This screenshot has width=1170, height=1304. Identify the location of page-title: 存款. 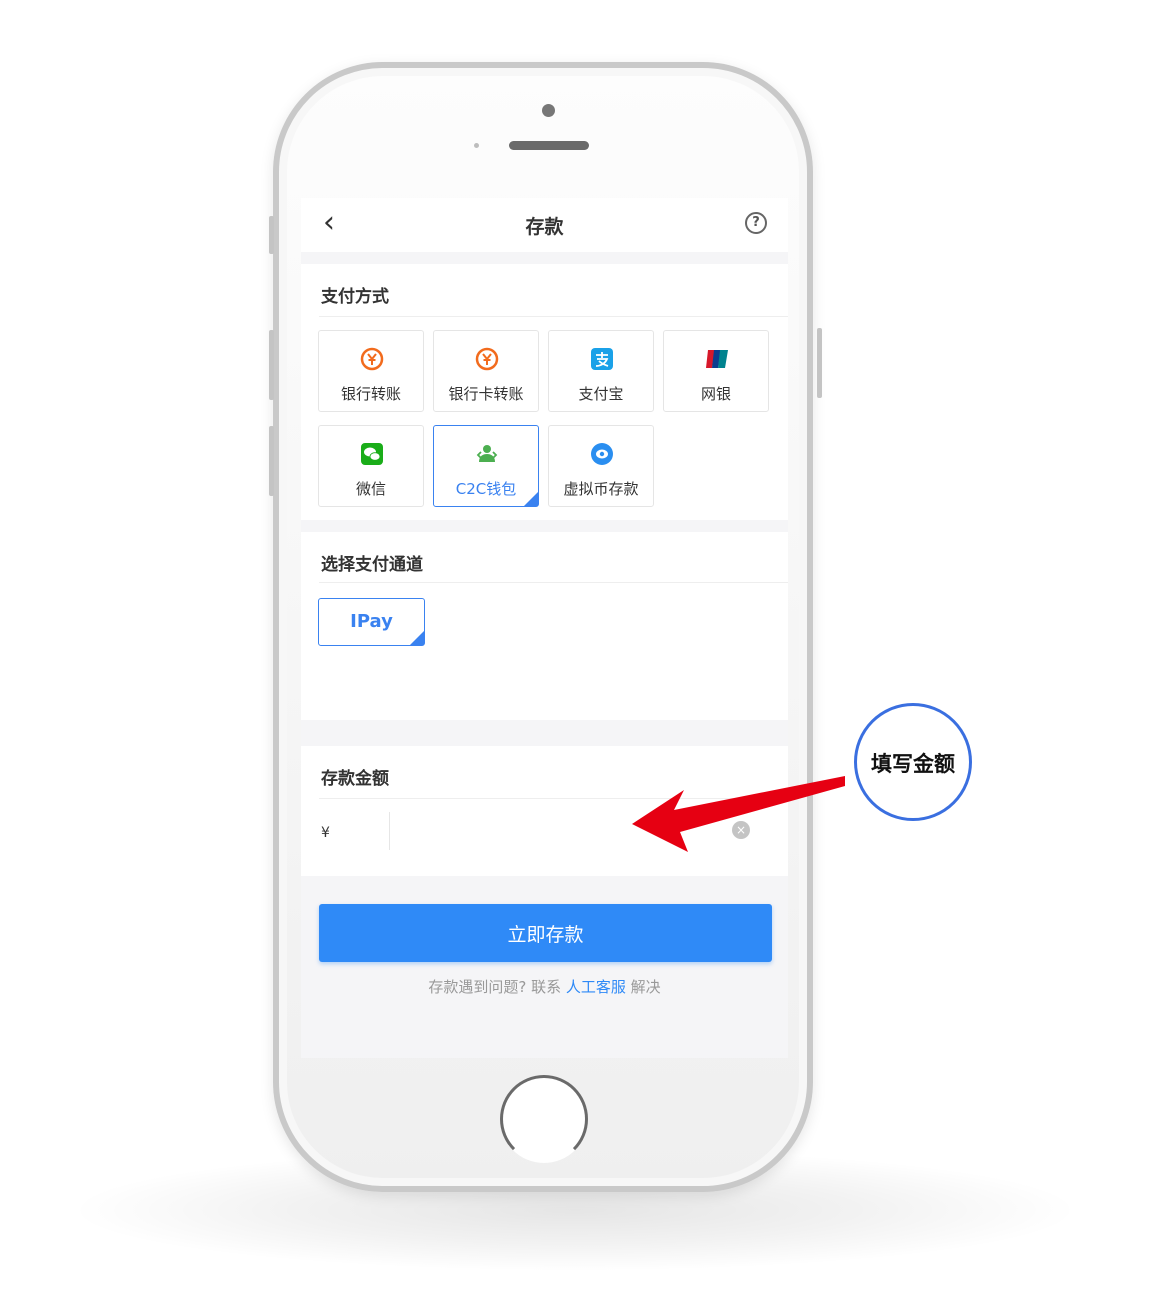
(544, 227).